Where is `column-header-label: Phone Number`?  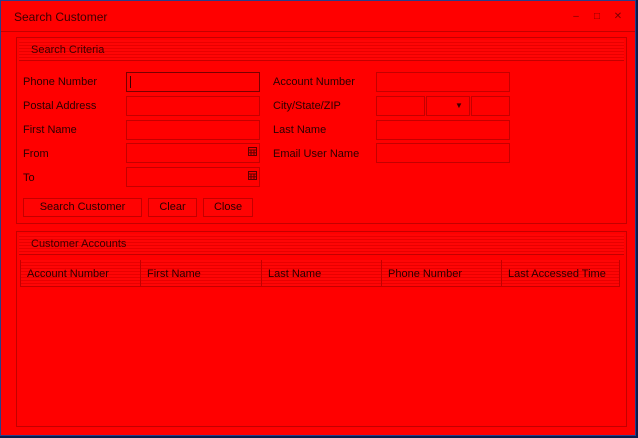
column-header-label: Phone Number is located at coordinates (425, 274).